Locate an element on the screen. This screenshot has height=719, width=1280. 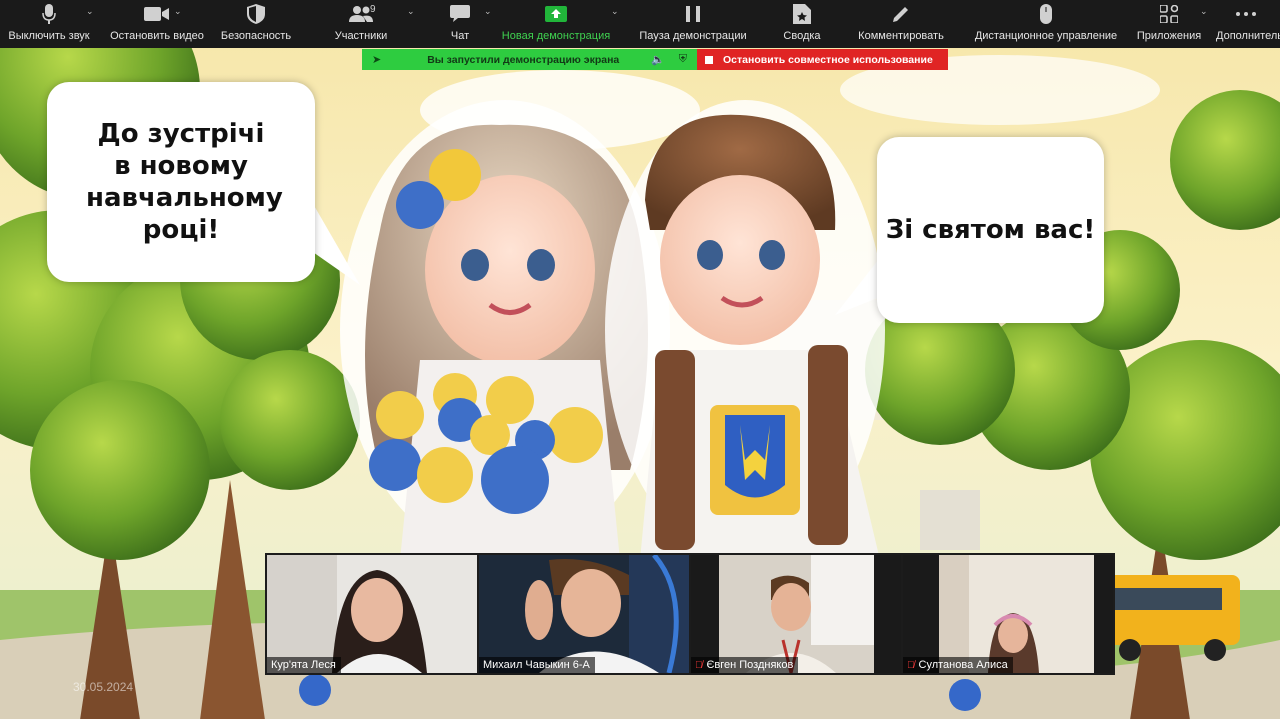
chat-button: Чат ⌄ is located at coordinates (460, 24).